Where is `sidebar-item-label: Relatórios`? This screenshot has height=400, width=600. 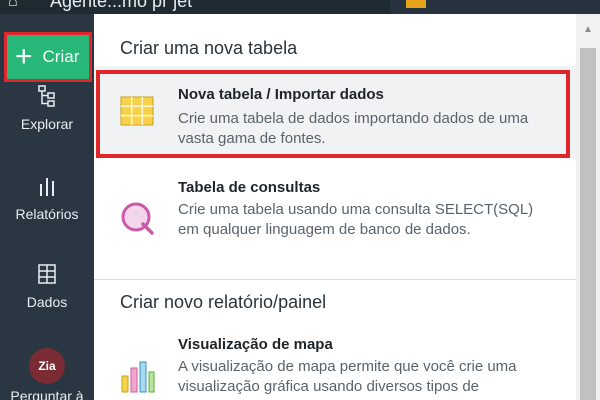
sidebar-item-label: Relatórios is located at coordinates (47, 214).